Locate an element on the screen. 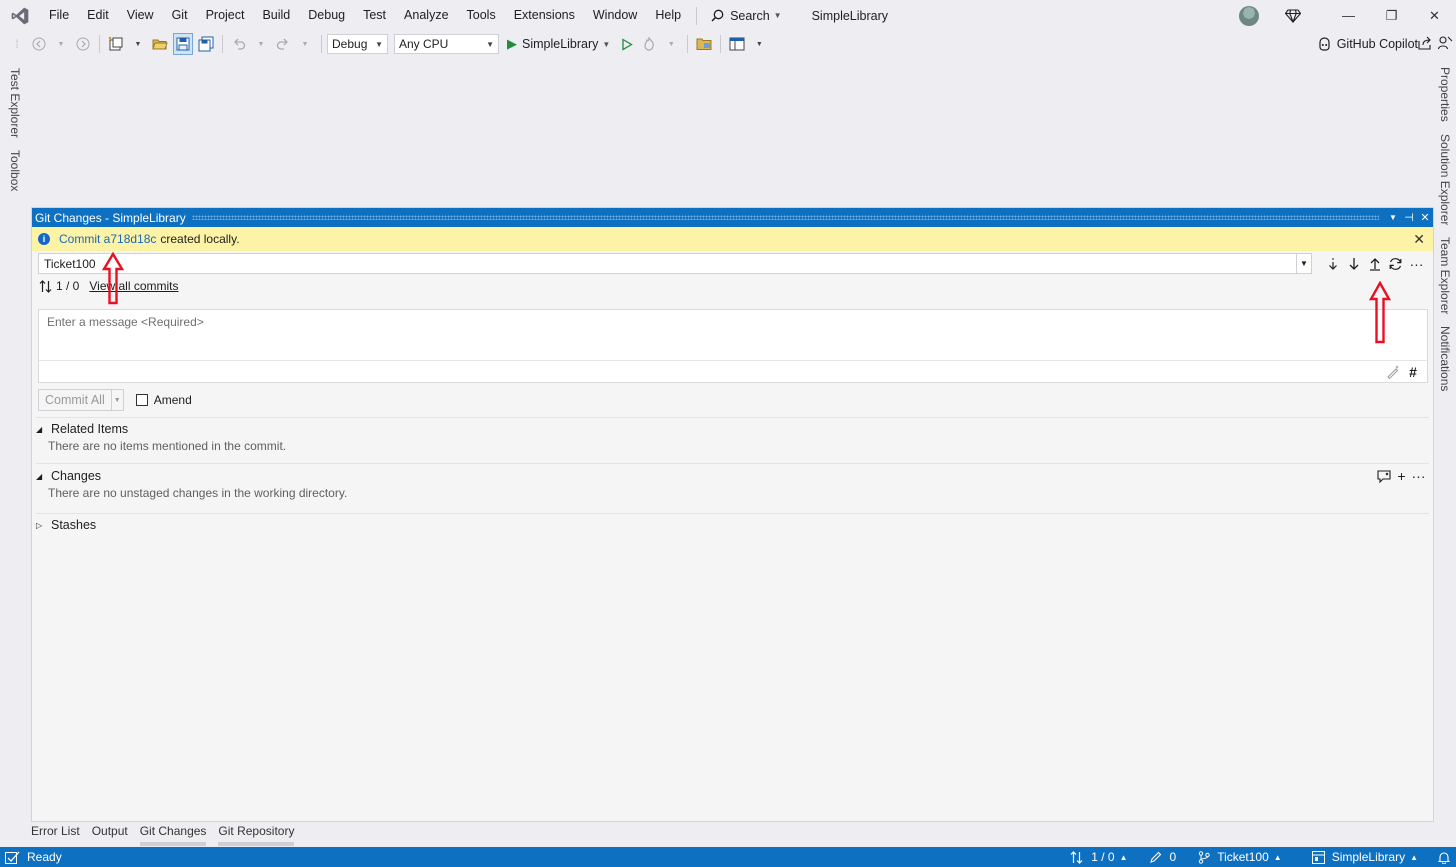 This screenshot has height=867, width=1456. github-copilot-button: GitHub Copilot is located at coordinates (1367, 44).